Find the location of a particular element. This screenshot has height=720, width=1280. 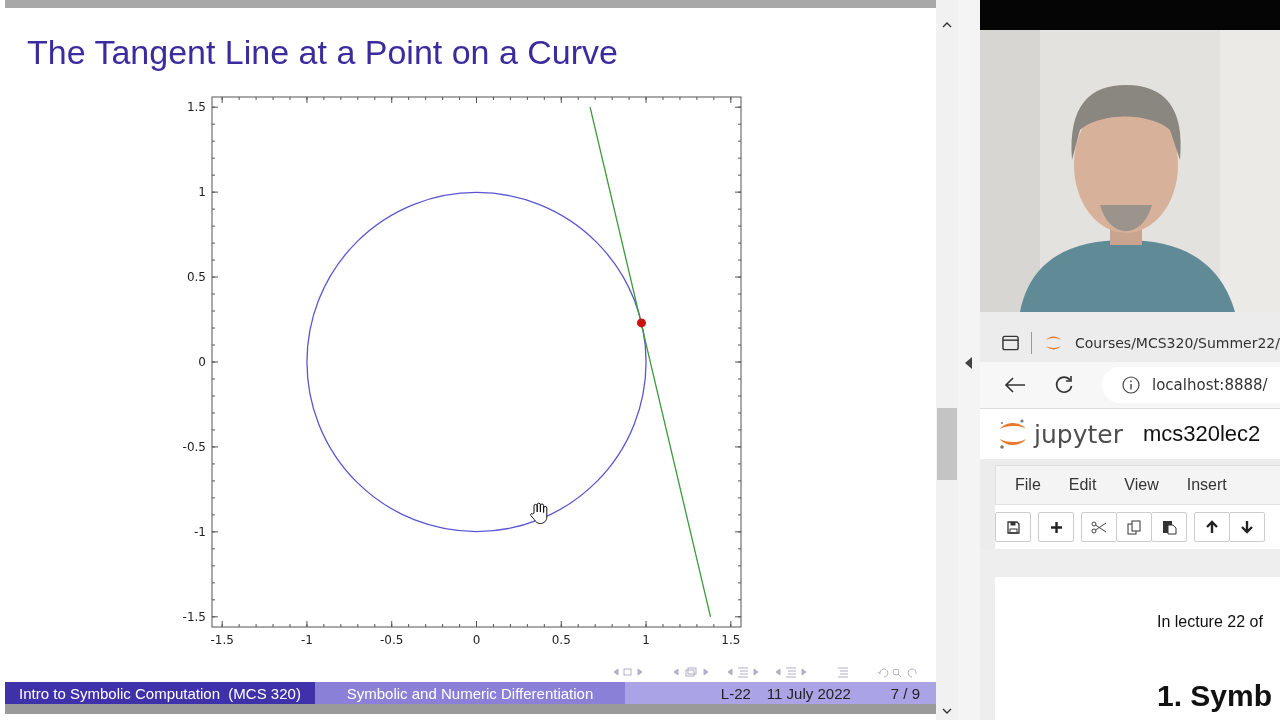

notebook-name: mcs320lec2 is located at coordinates (1201, 434).